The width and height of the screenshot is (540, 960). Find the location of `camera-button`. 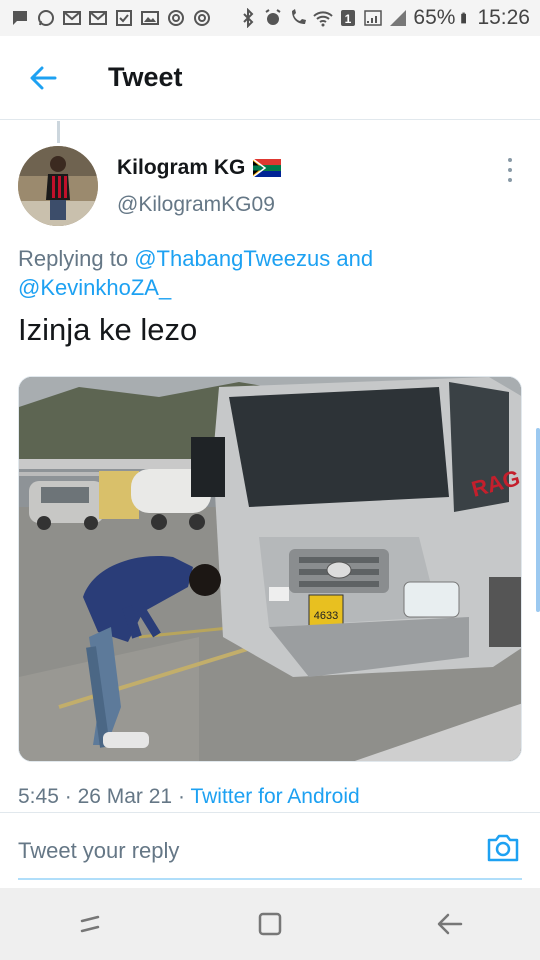

camera-button is located at coordinates (503, 848).